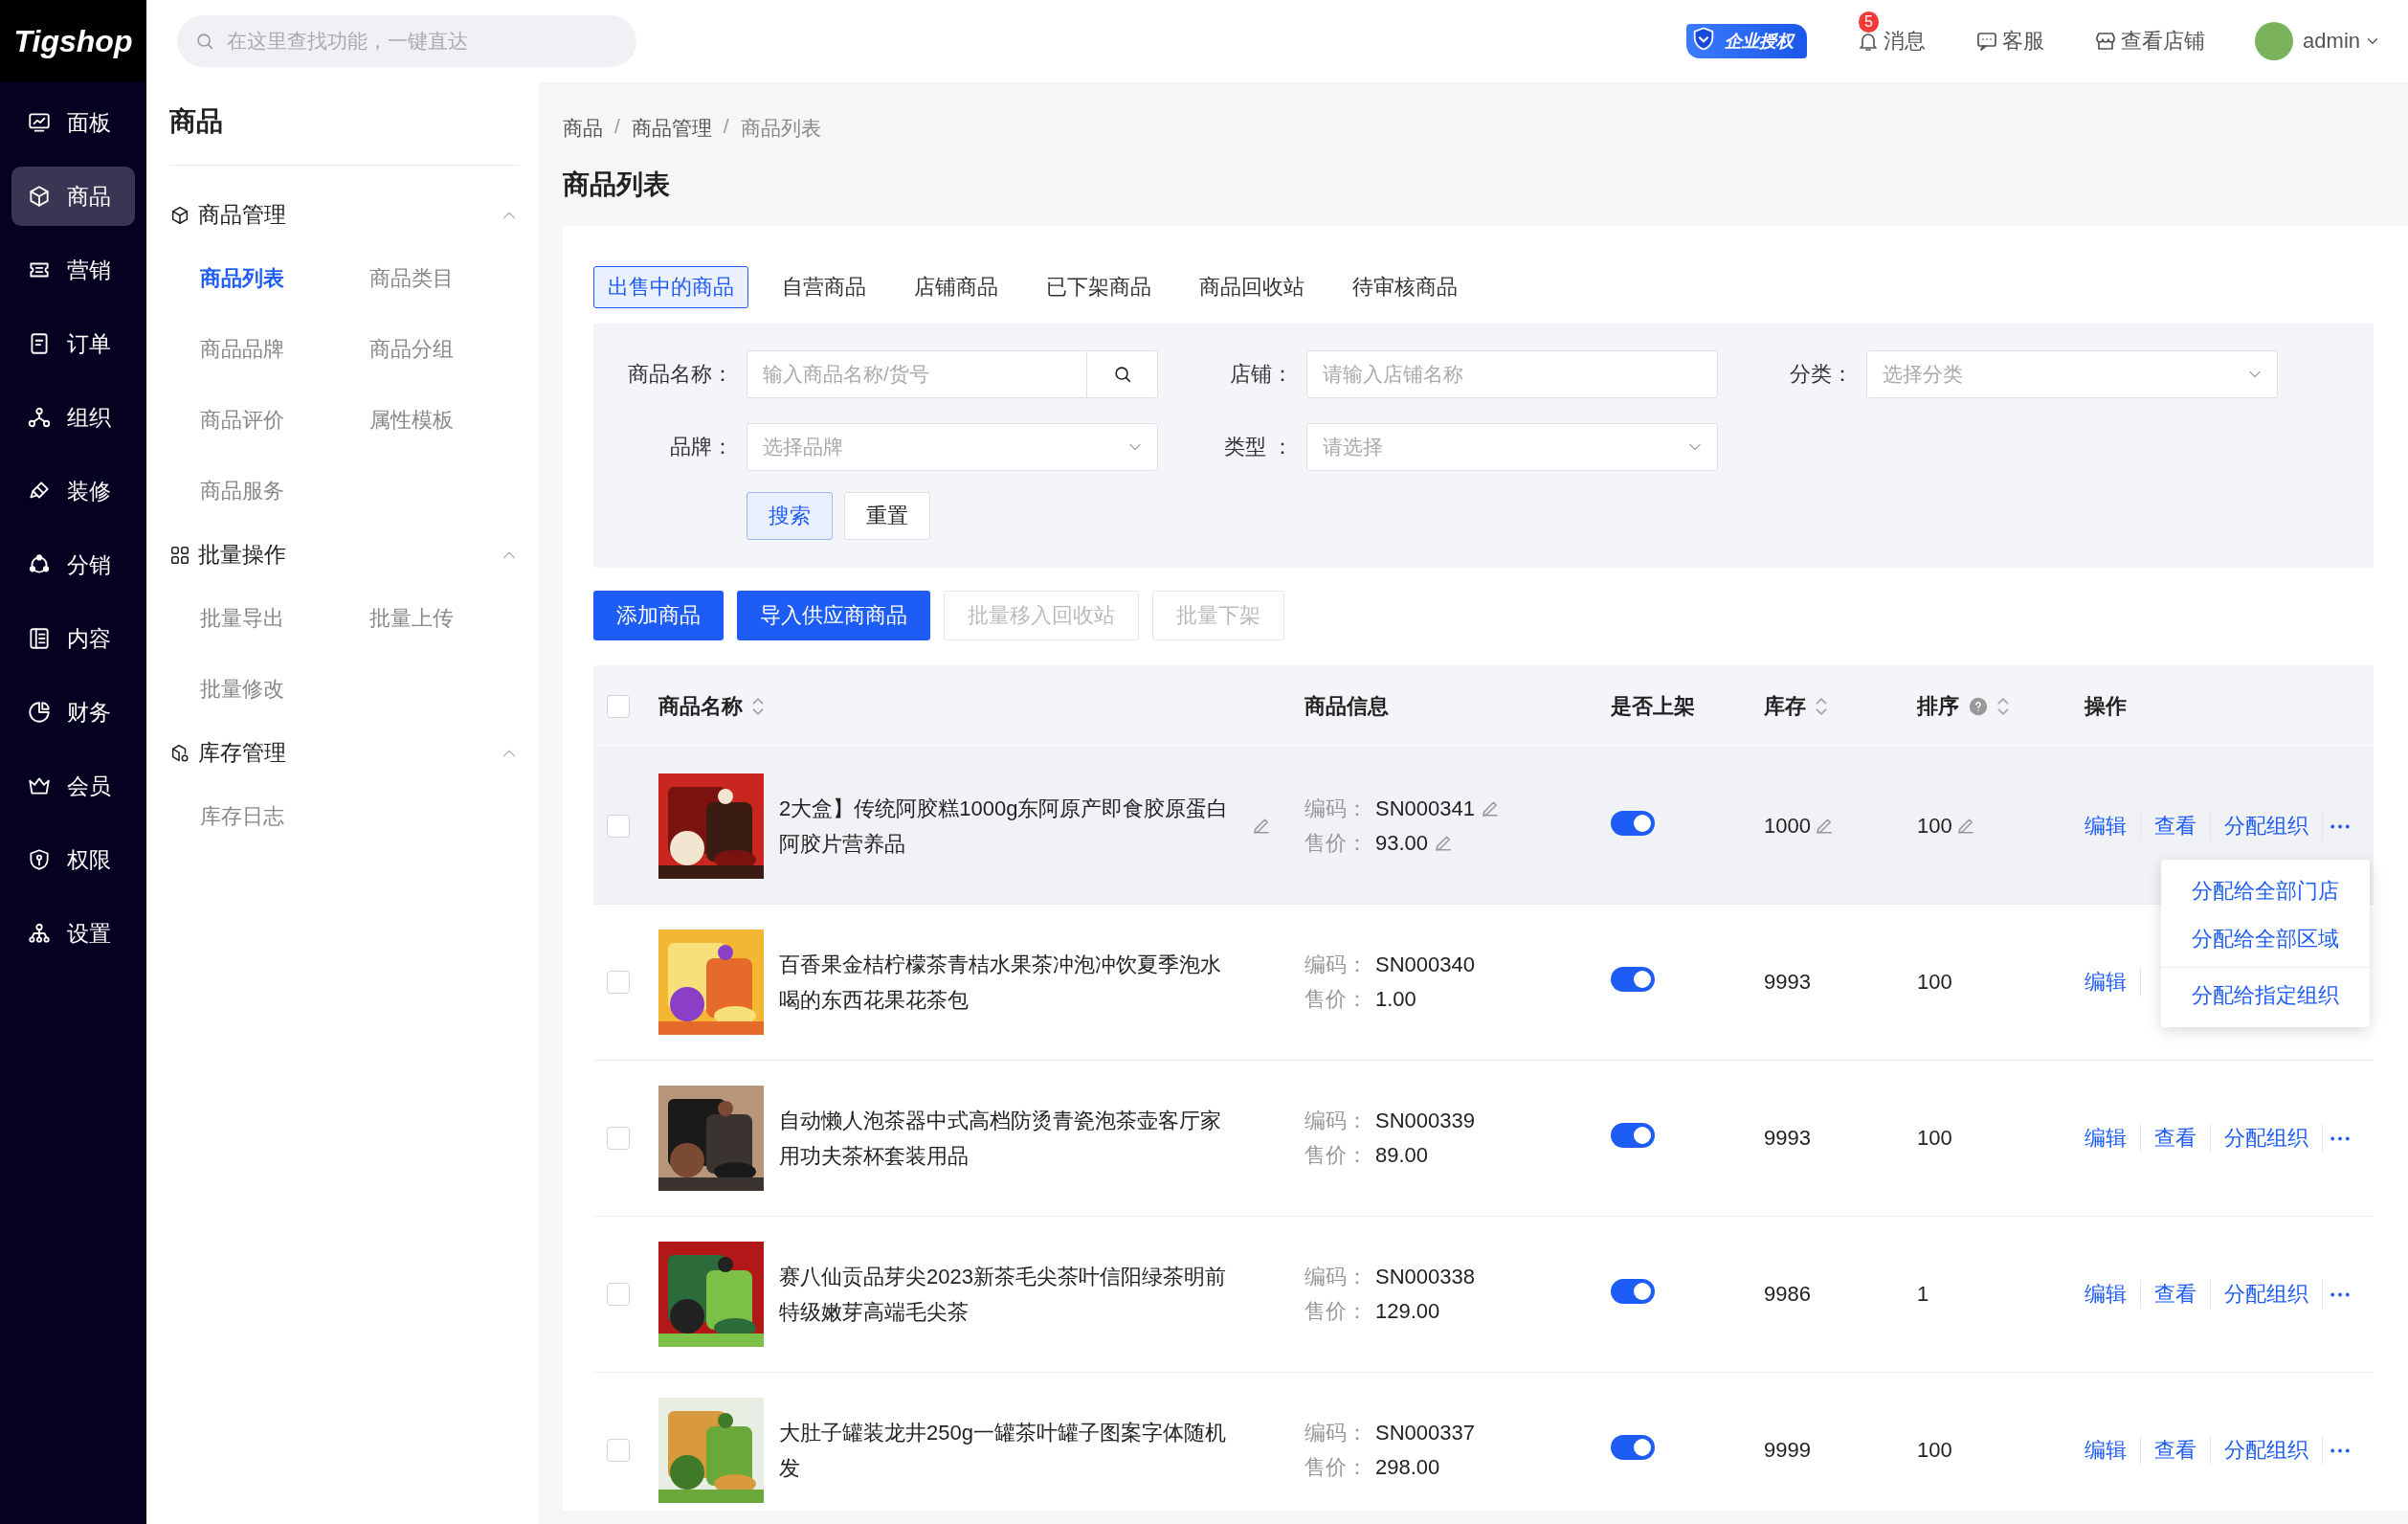  What do you see at coordinates (411, 618) in the screenshot?
I see `submenu-item: 批量上传` at bounding box center [411, 618].